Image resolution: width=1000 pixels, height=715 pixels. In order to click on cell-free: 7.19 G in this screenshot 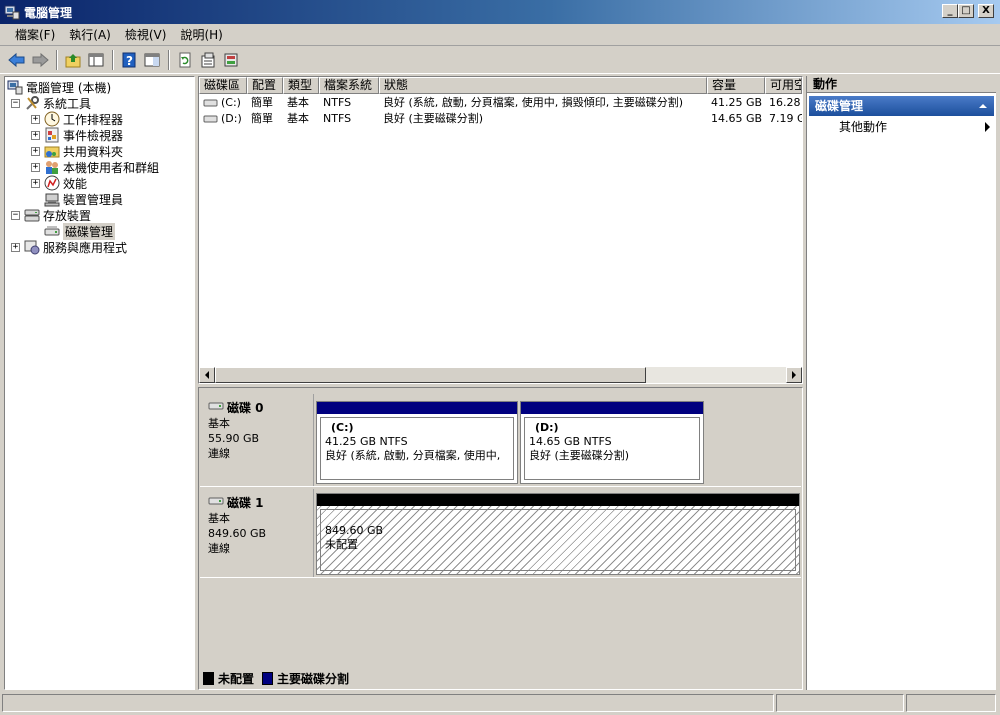, I will do `click(785, 118)`.